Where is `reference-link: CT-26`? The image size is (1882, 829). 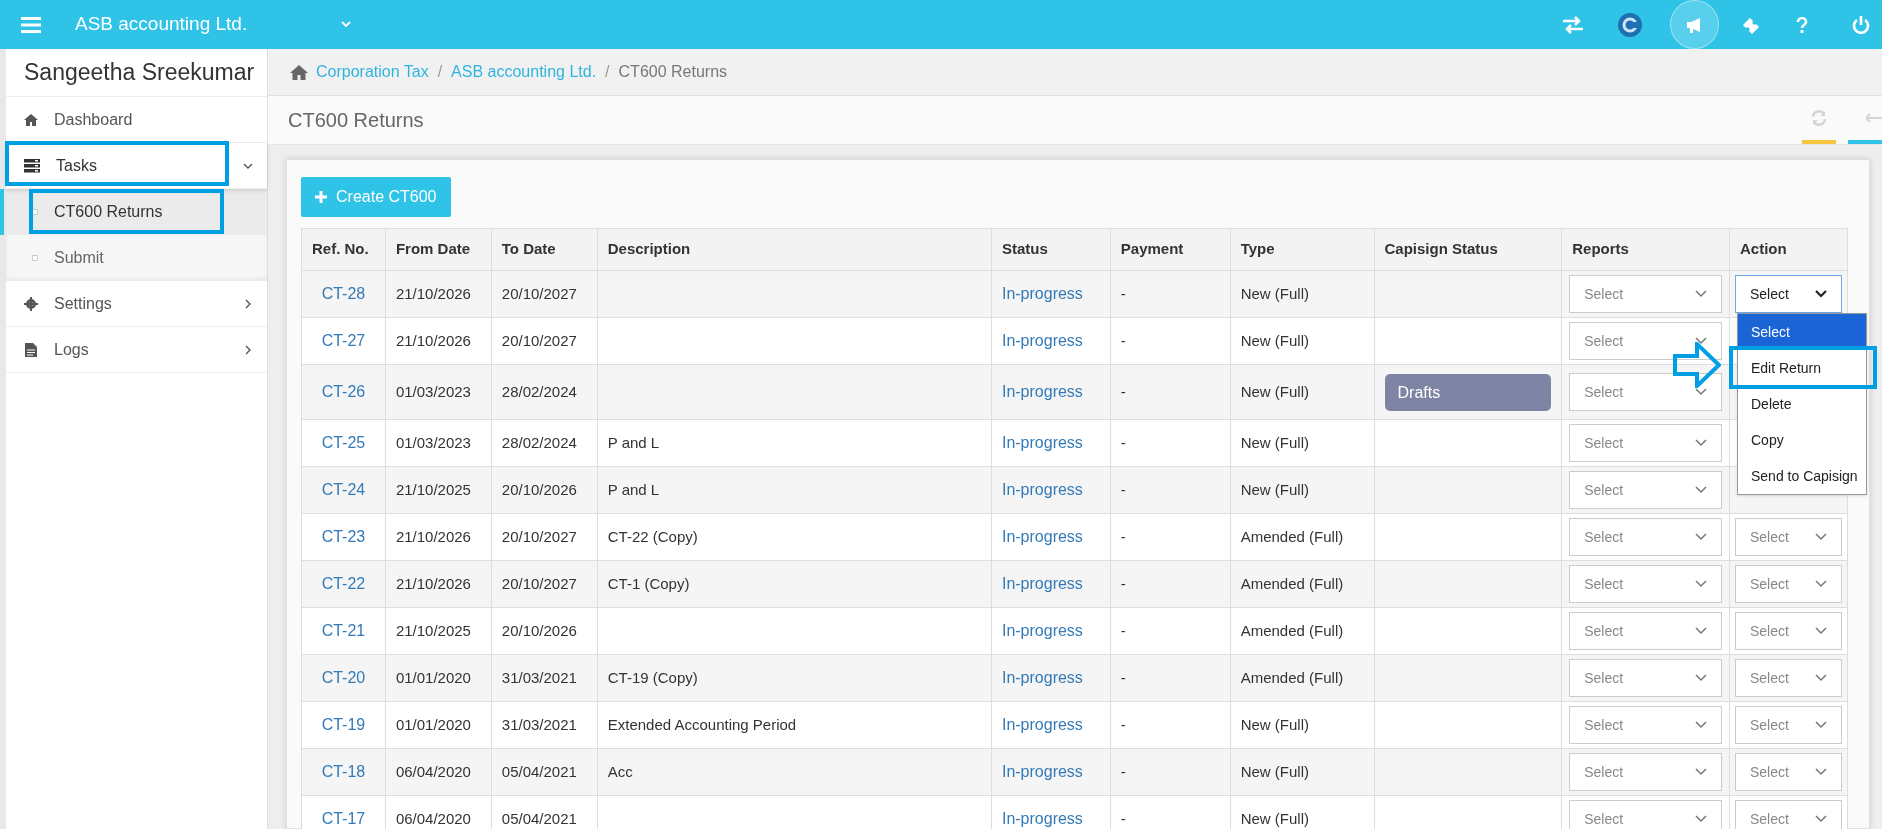 reference-link: CT-26 is located at coordinates (343, 391).